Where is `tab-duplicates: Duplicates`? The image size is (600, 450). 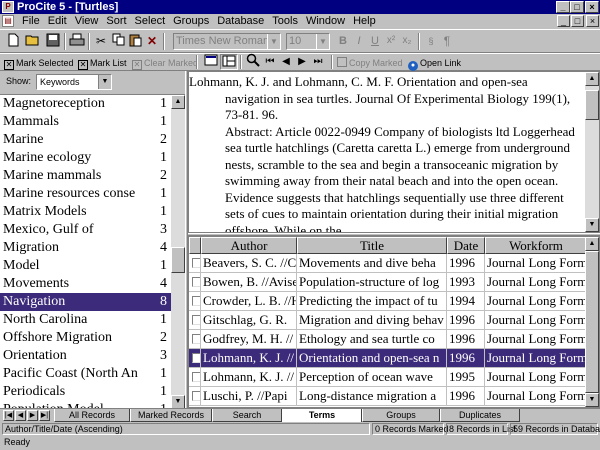 tab-duplicates: Duplicates is located at coordinates (480, 415).